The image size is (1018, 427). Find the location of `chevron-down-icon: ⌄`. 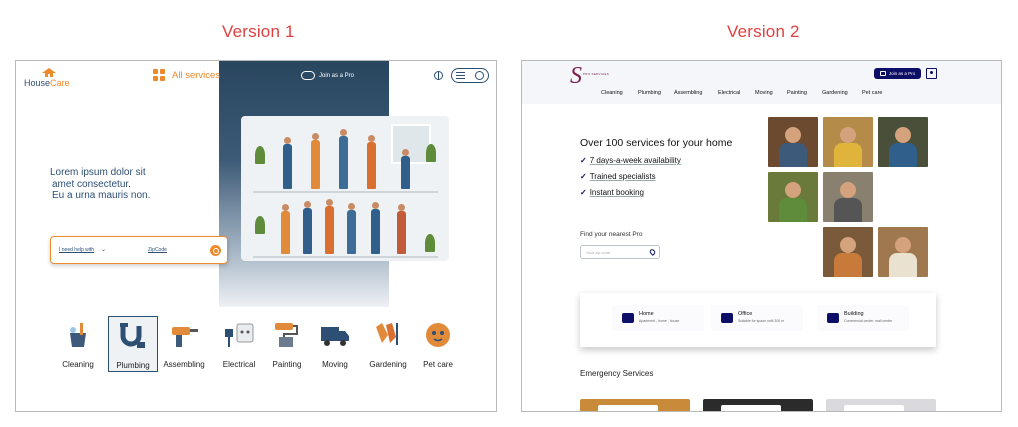

chevron-down-icon: ⌄ is located at coordinates (103, 249).